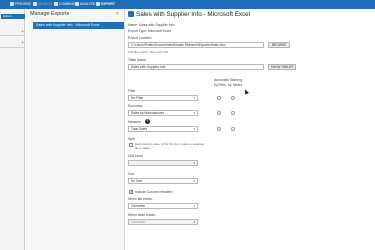 This screenshot has height=250, width=375. What do you see at coordinates (12, 35) in the screenshot?
I see `pane-divider` at bounding box center [12, 35].